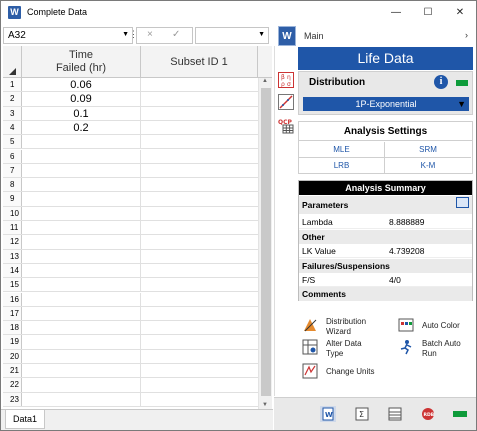 This screenshot has width=477, height=431. What do you see at coordinates (12, 256) in the screenshot?
I see `row-number: 13` at bounding box center [12, 256].